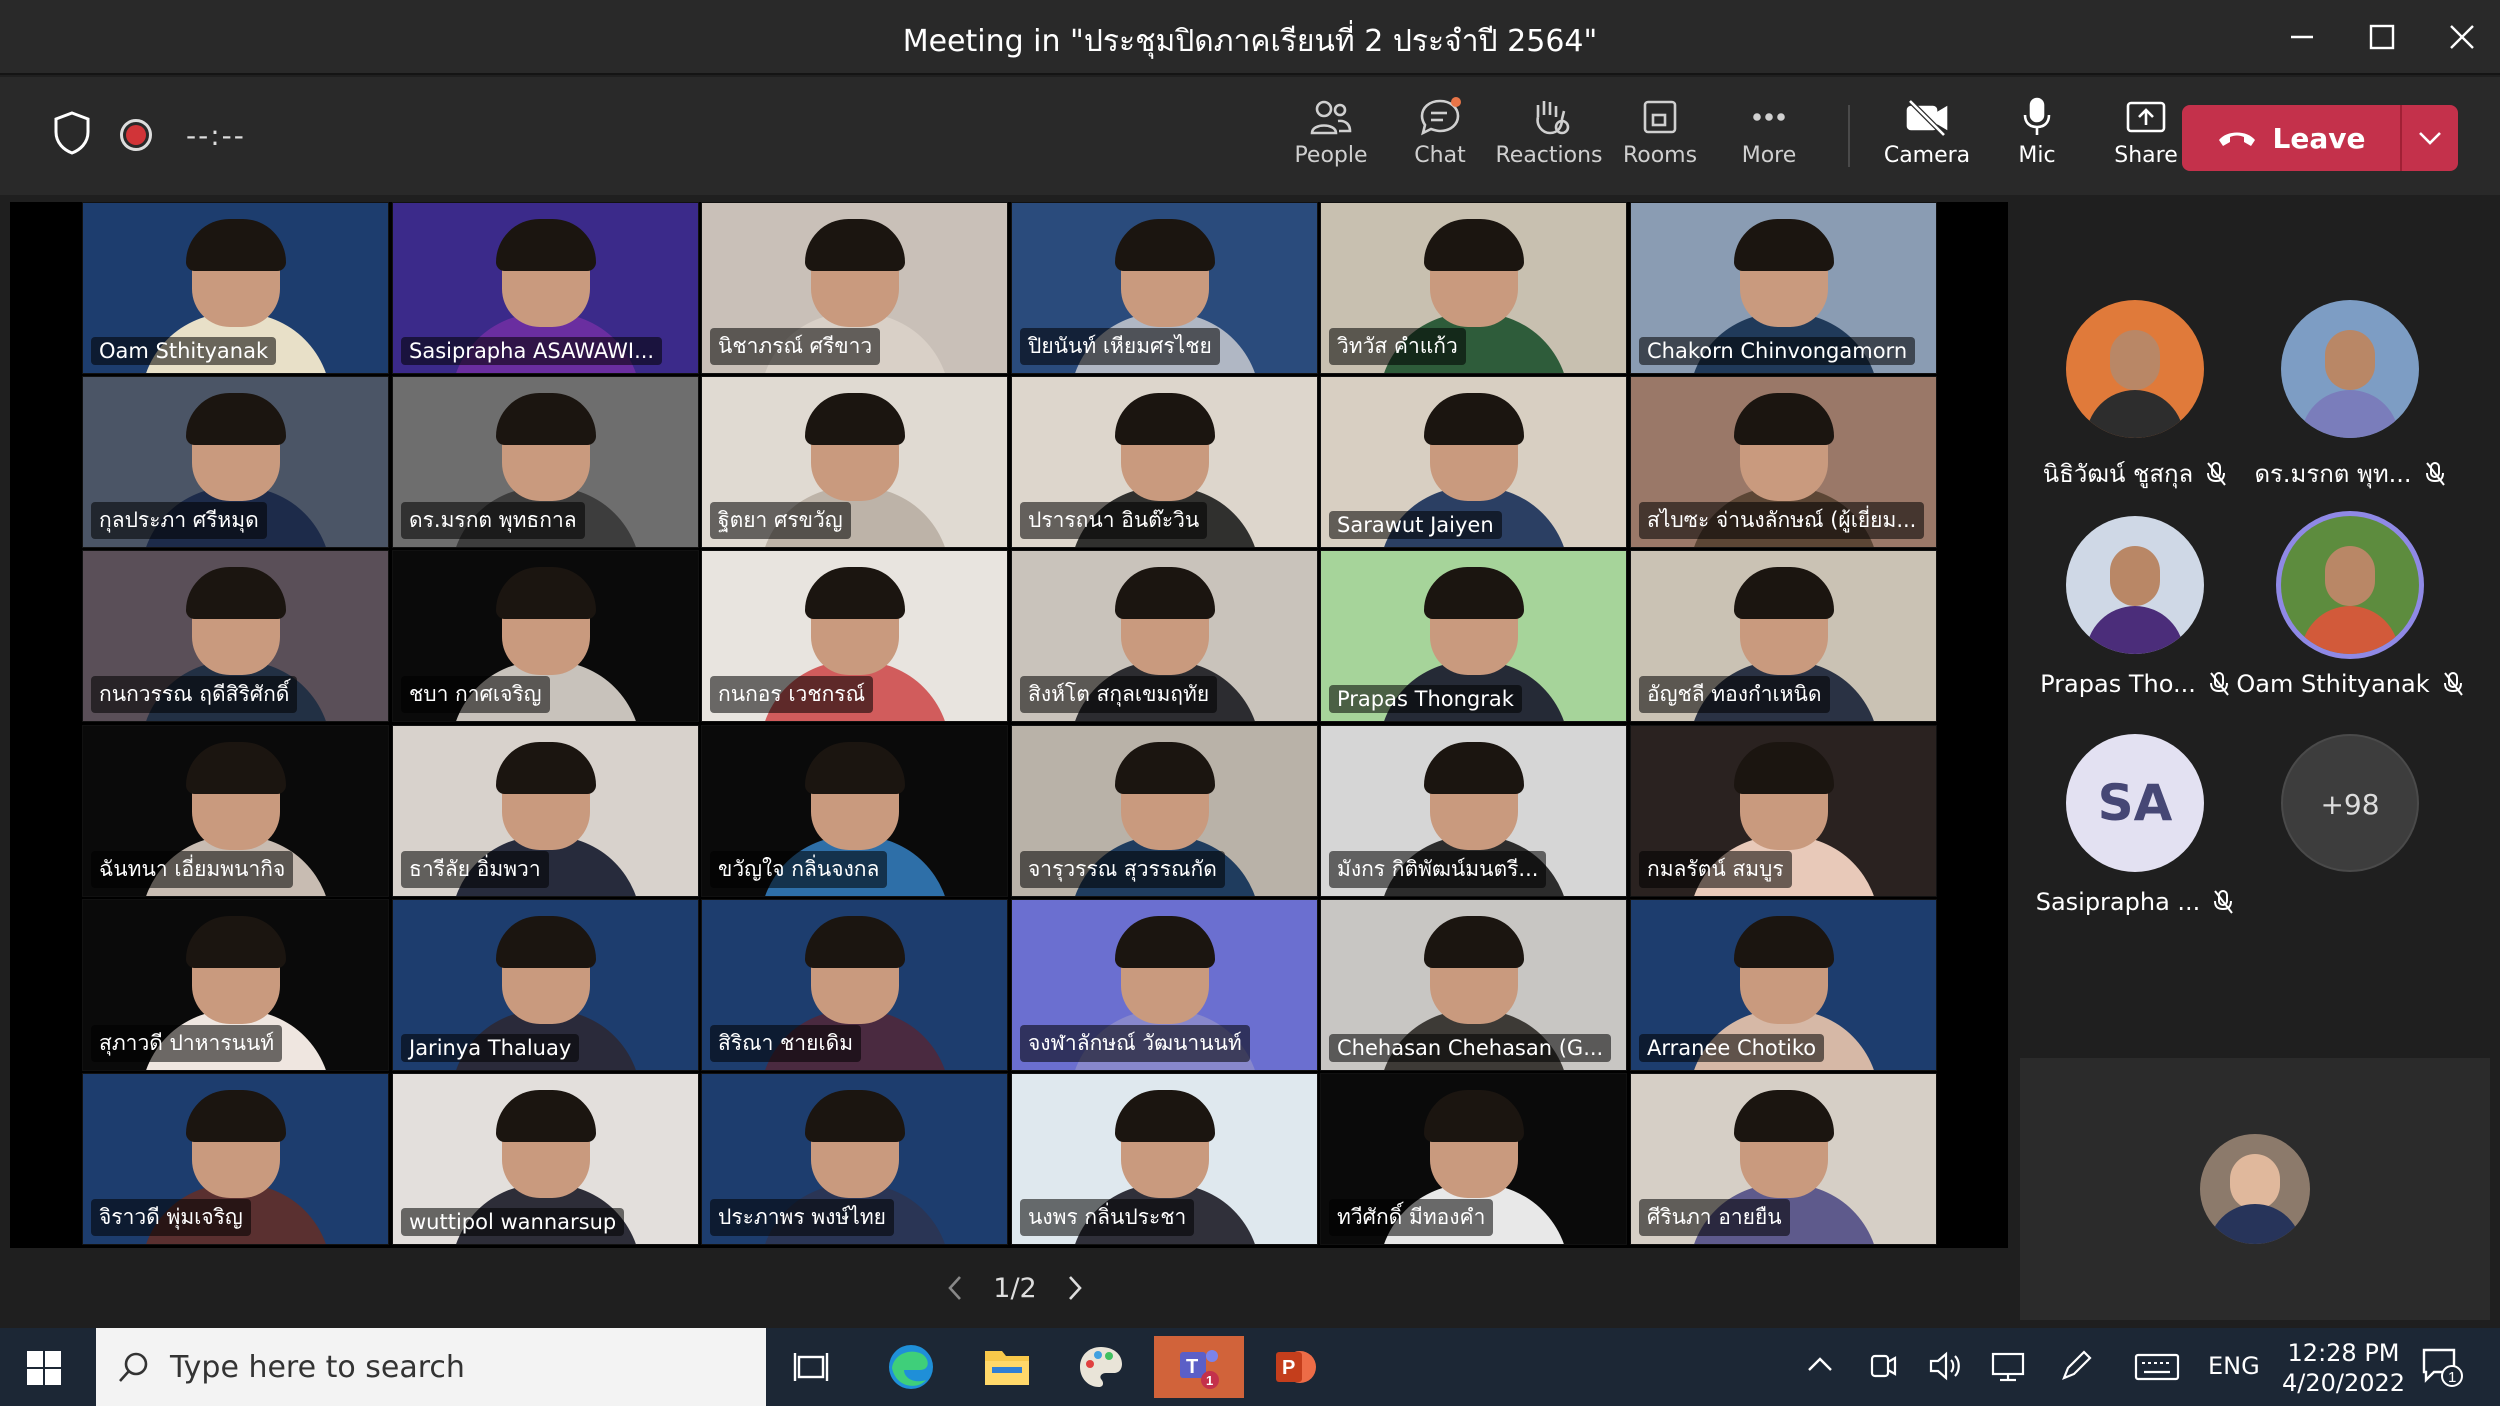  Describe the element at coordinates (2135, 369) in the screenshot. I see `participant-avatar` at that location.